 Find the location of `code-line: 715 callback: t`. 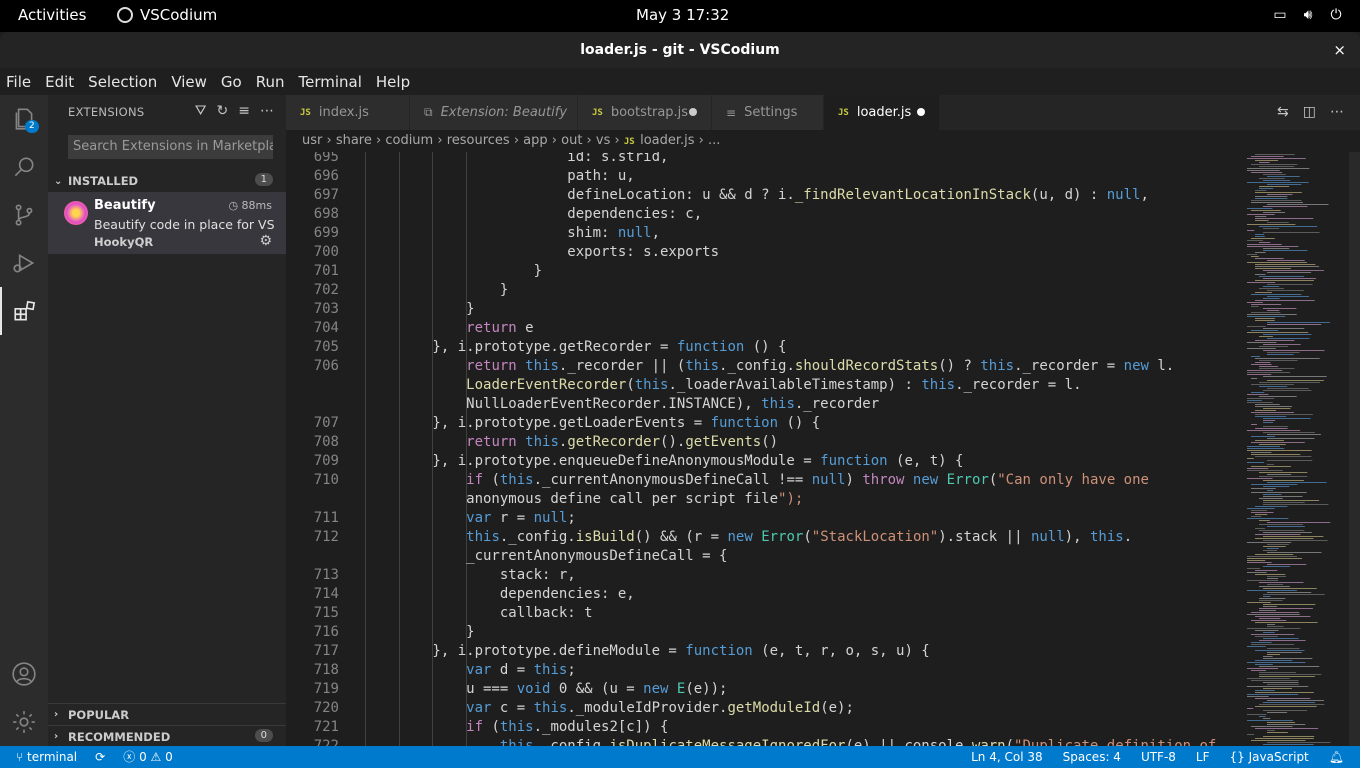

code-line: 715 callback: t is located at coordinates (763, 613).